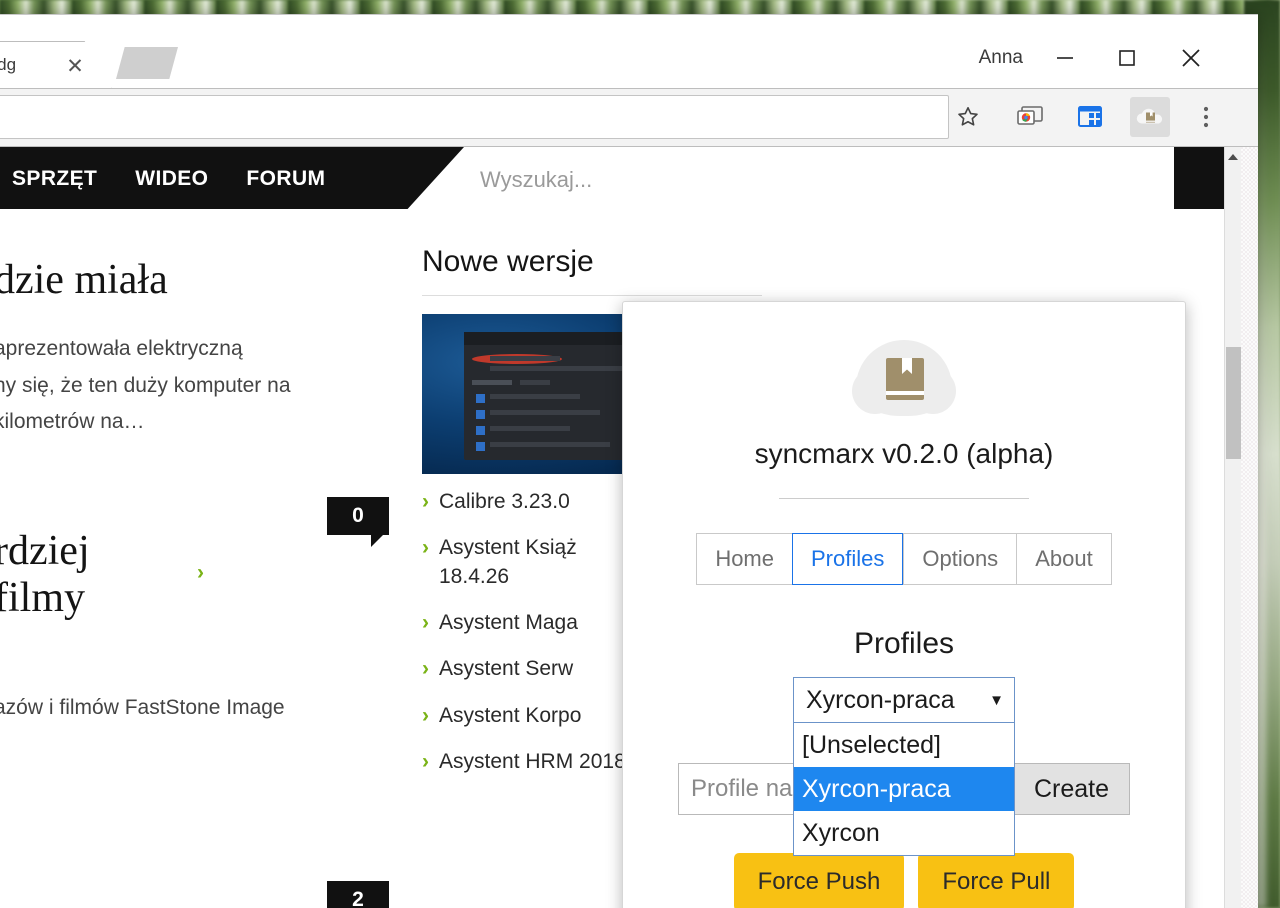  Describe the element at coordinates (1127, 58) in the screenshot. I see `maximize-icon` at that location.